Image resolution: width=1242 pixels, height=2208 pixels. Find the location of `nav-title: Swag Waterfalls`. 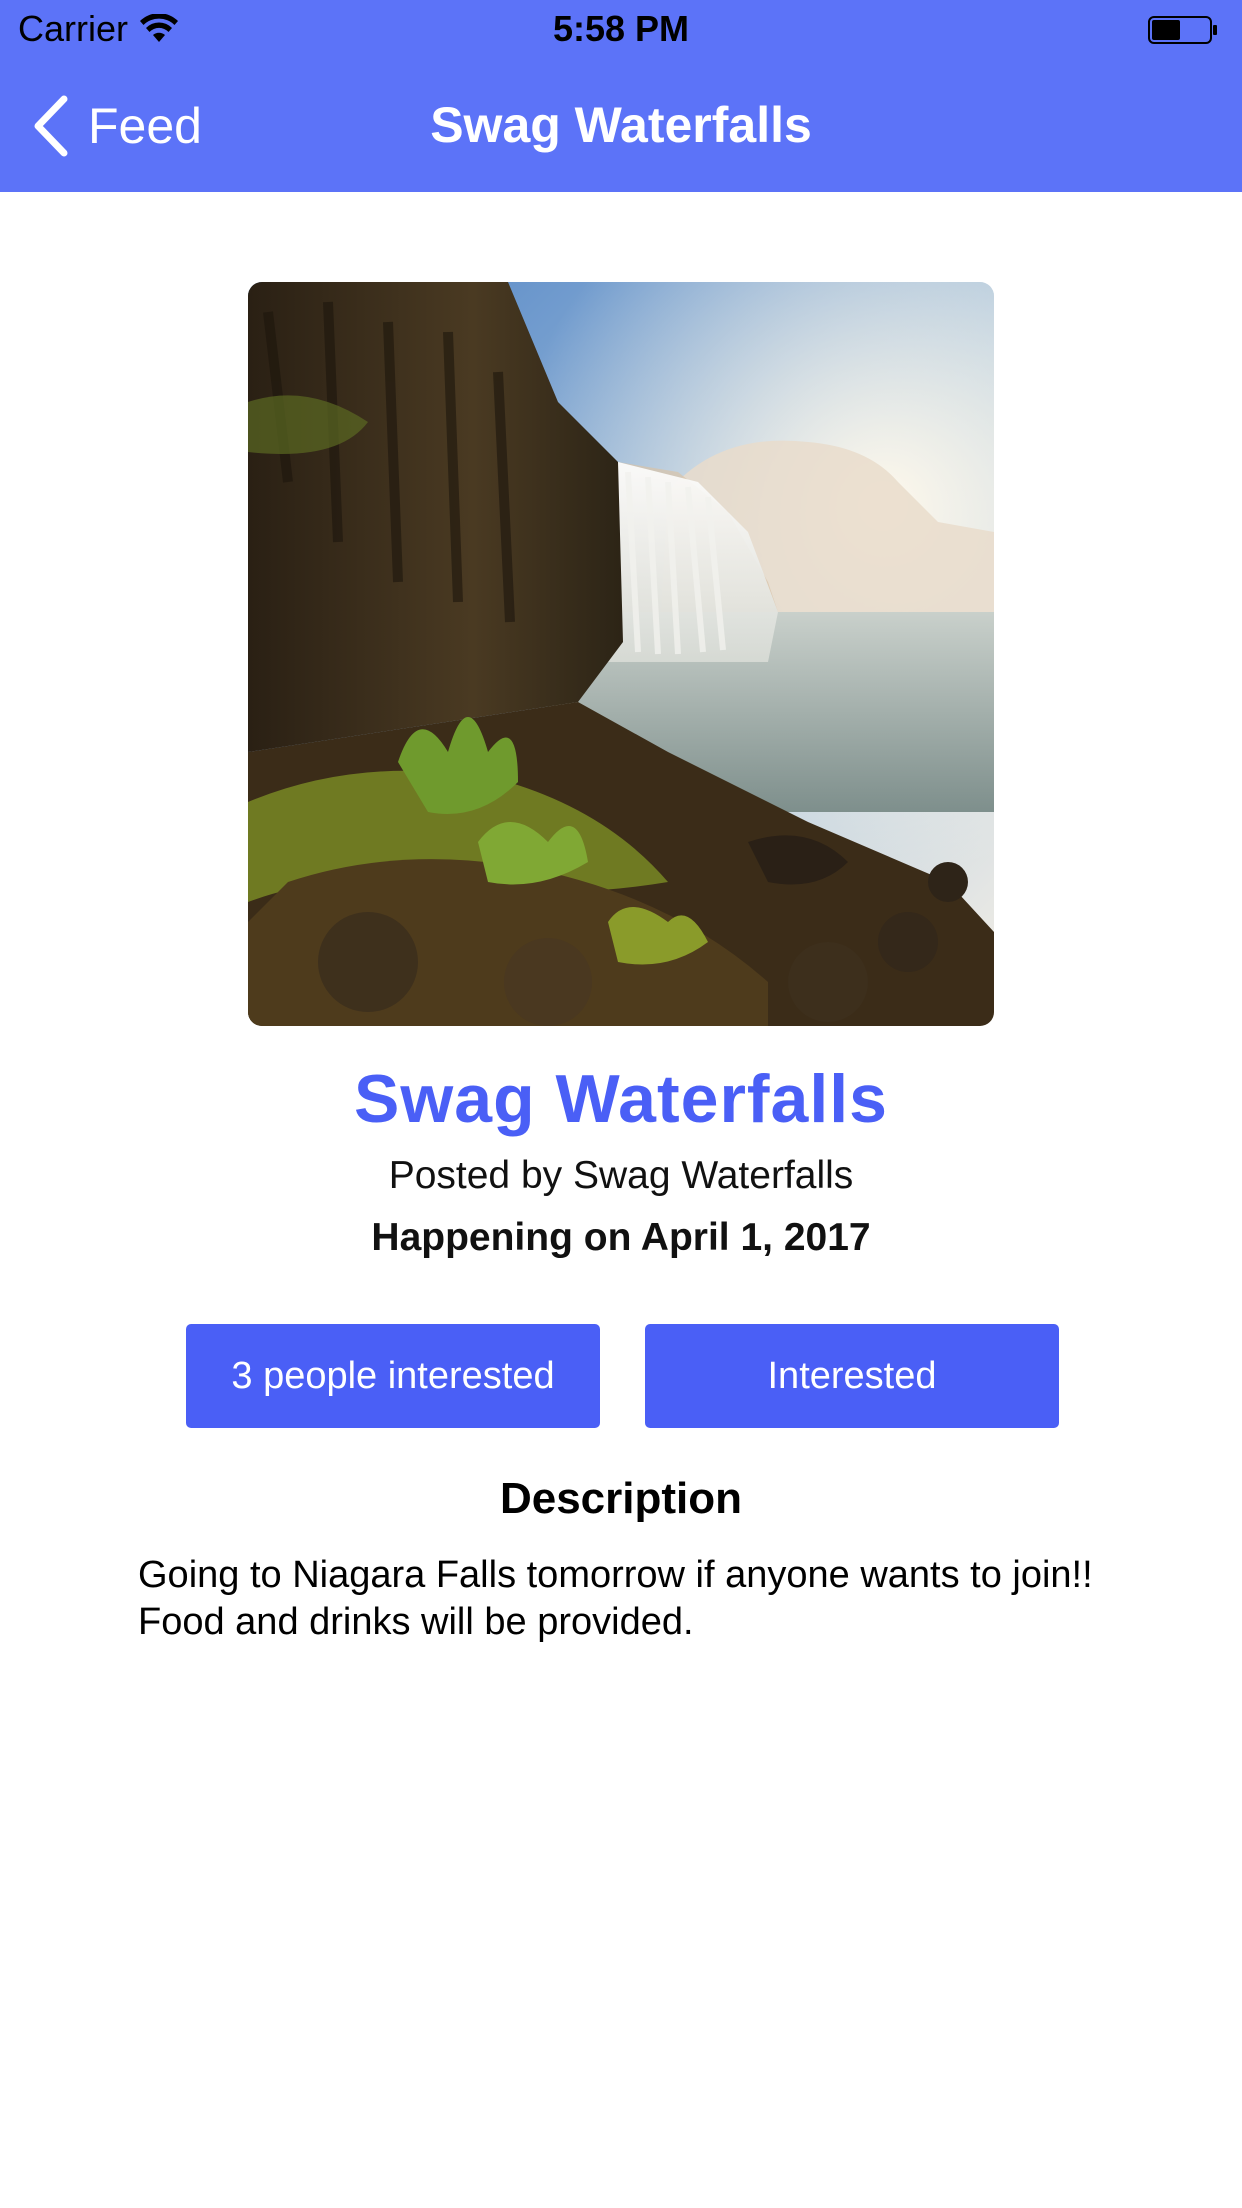

nav-title: Swag Waterfalls is located at coordinates (621, 125).